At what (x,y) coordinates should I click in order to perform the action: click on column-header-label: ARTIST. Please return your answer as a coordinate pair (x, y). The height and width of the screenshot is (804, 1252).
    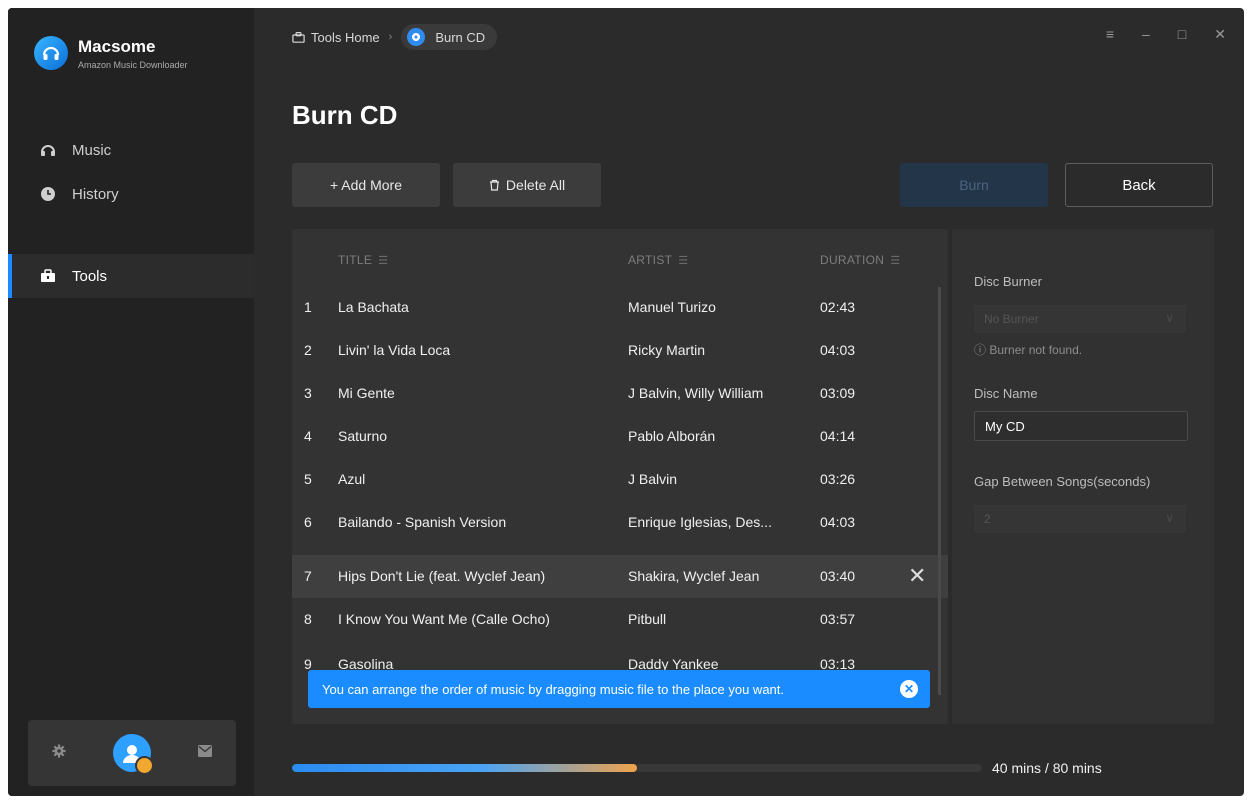
    Looking at the image, I should click on (650, 260).